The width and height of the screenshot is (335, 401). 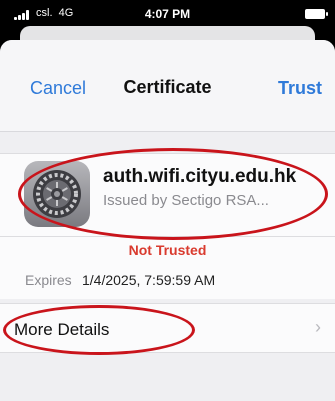 What do you see at coordinates (167, 250) in the screenshot?
I see `not-trusted-label: Not Trusted` at bounding box center [167, 250].